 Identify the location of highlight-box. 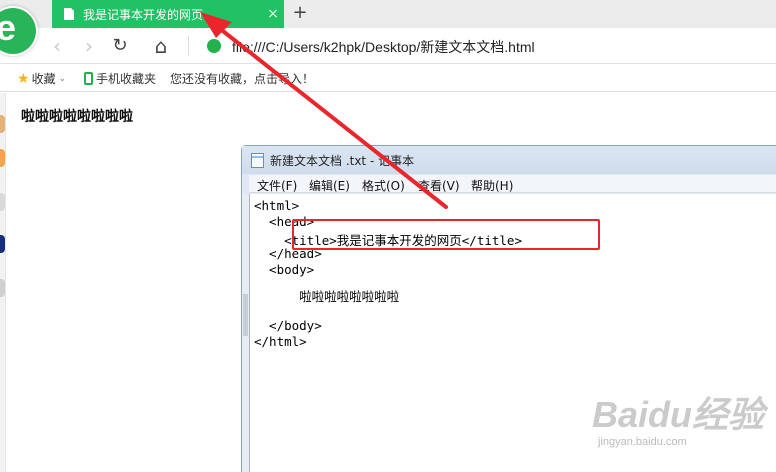
(446, 234).